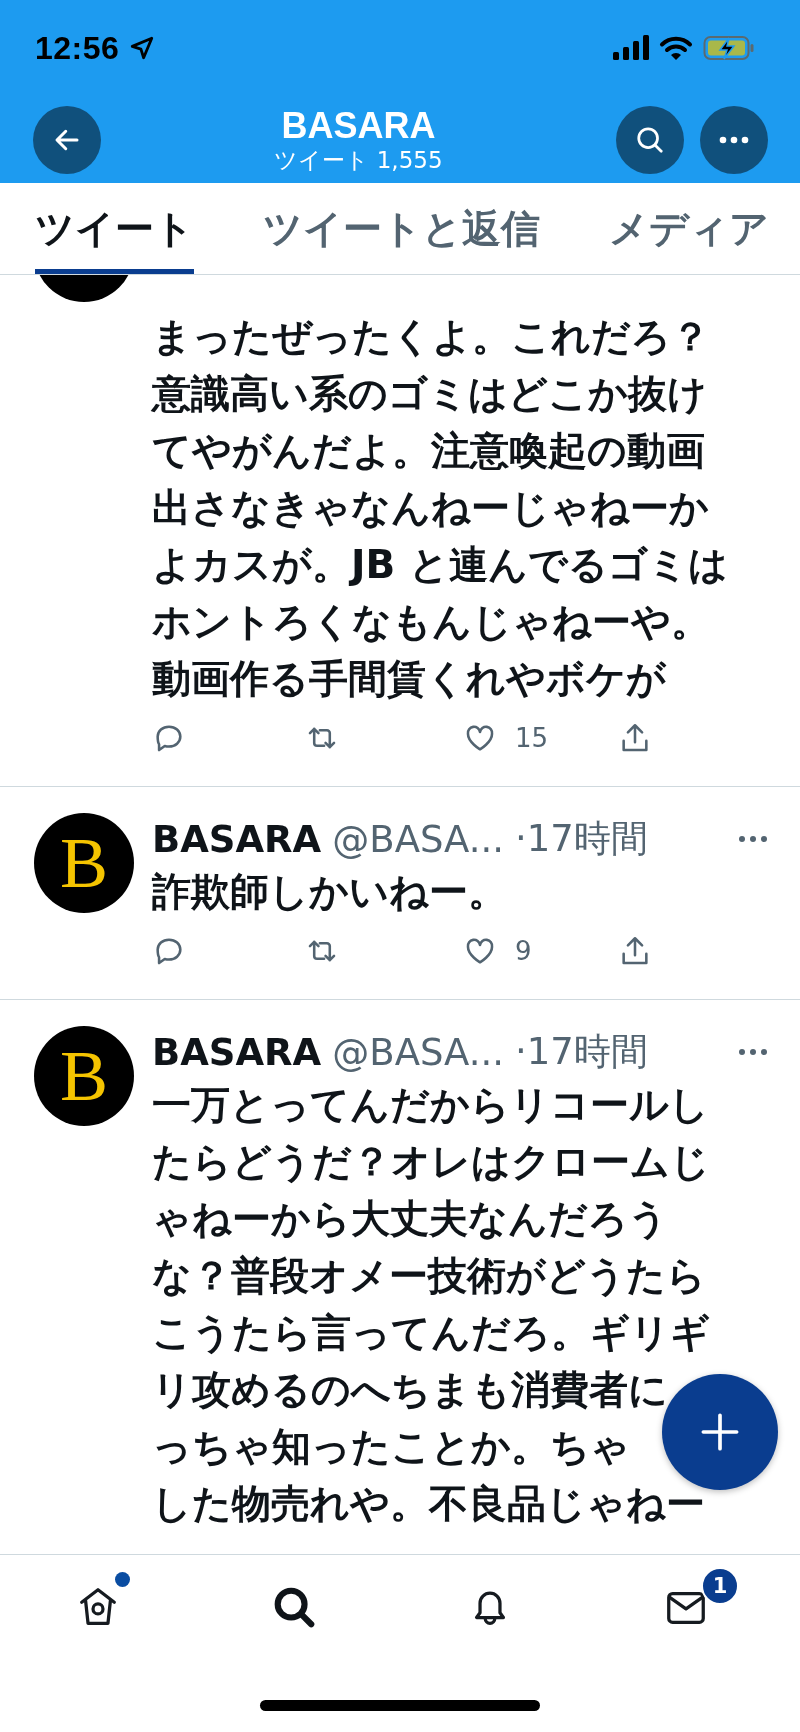 Image resolution: width=800 pixels, height=1732 pixels. I want to click on tweet-count: ツイート 1,555, so click(358, 159).